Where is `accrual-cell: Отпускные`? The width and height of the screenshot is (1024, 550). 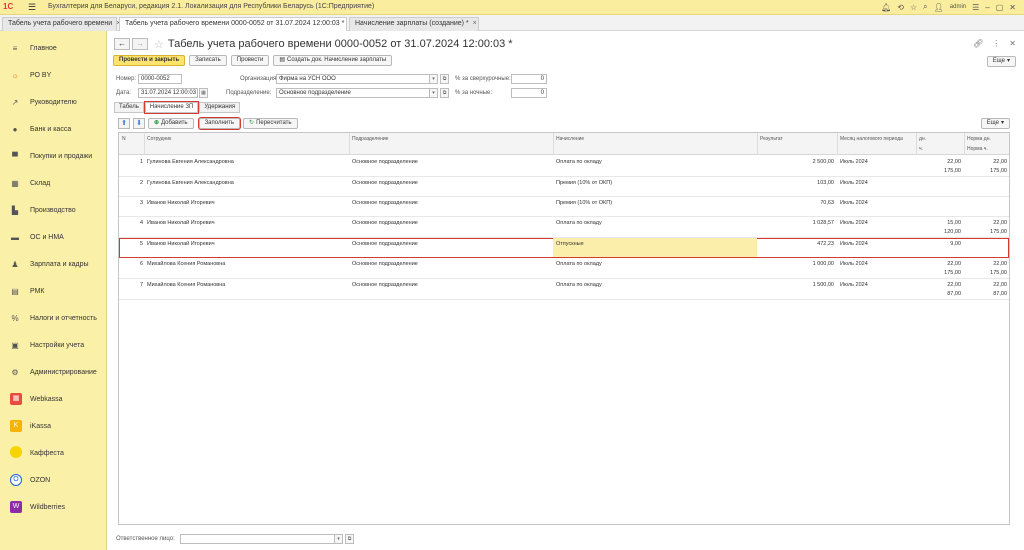 accrual-cell: Отпускные is located at coordinates (570, 244).